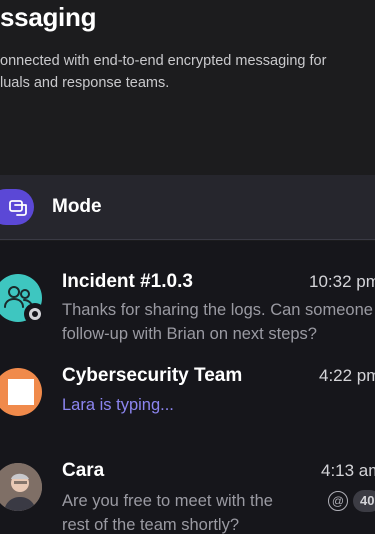 This screenshot has height=534, width=375. Describe the element at coordinates (364, 501) in the screenshot. I see `unread-count-badge: 40` at that location.